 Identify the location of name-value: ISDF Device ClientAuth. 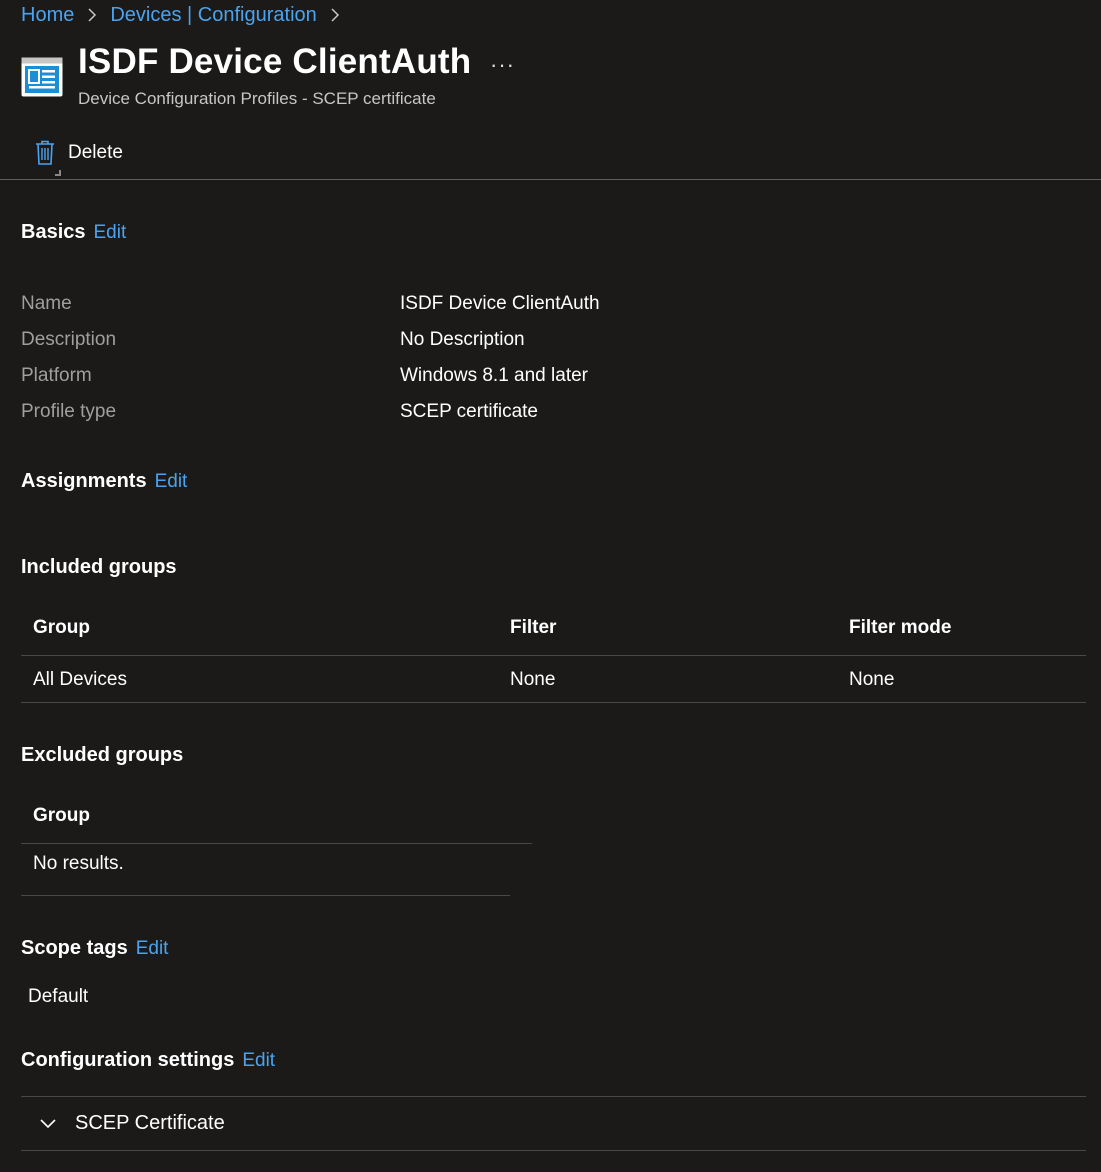
(500, 303).